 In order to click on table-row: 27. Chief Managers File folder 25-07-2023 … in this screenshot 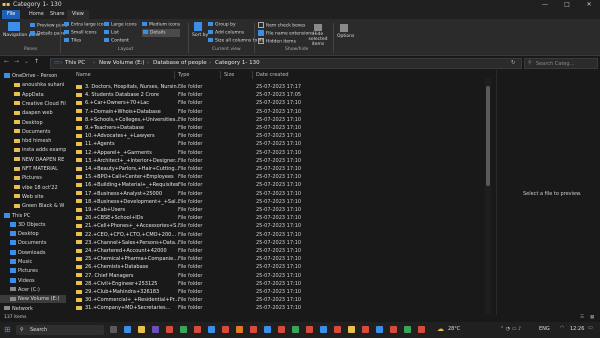, I will do `click(275, 276)`.